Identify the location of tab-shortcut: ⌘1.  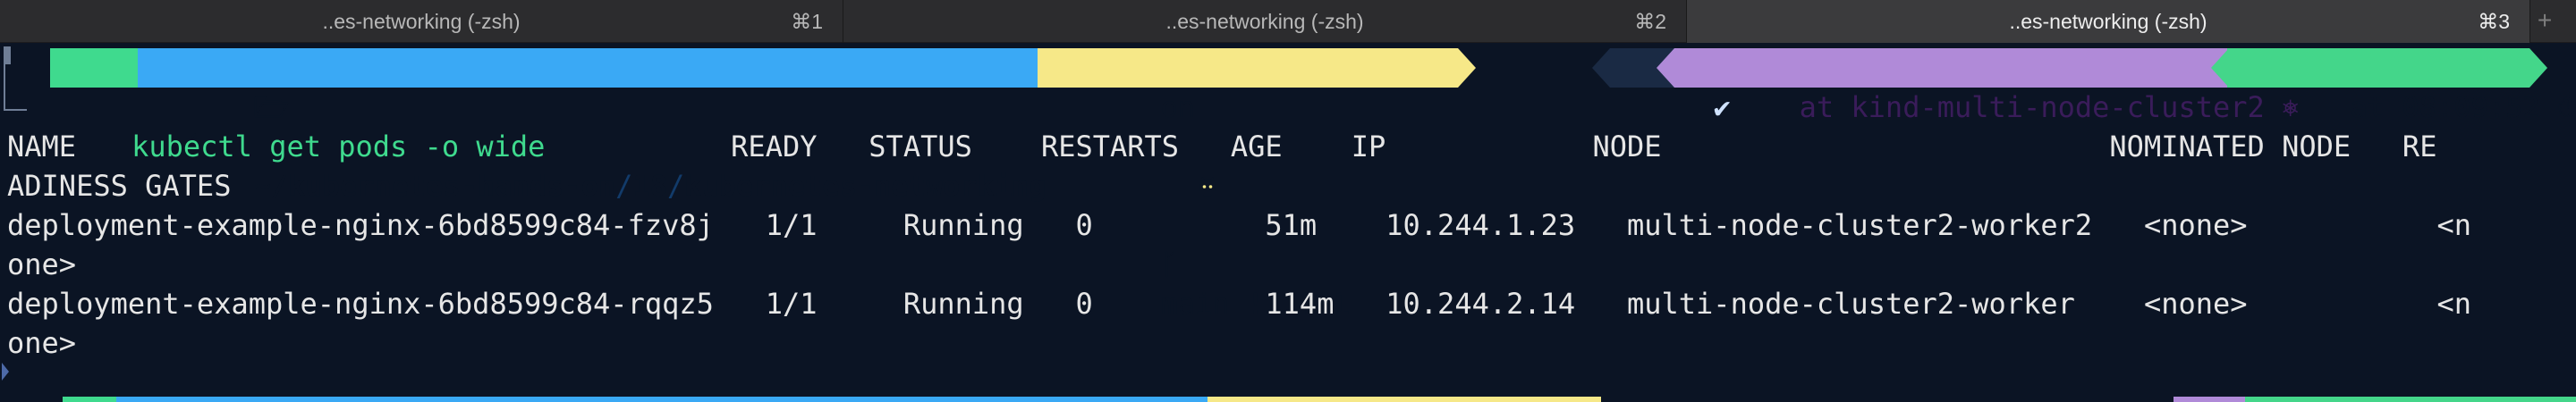
(807, 21).